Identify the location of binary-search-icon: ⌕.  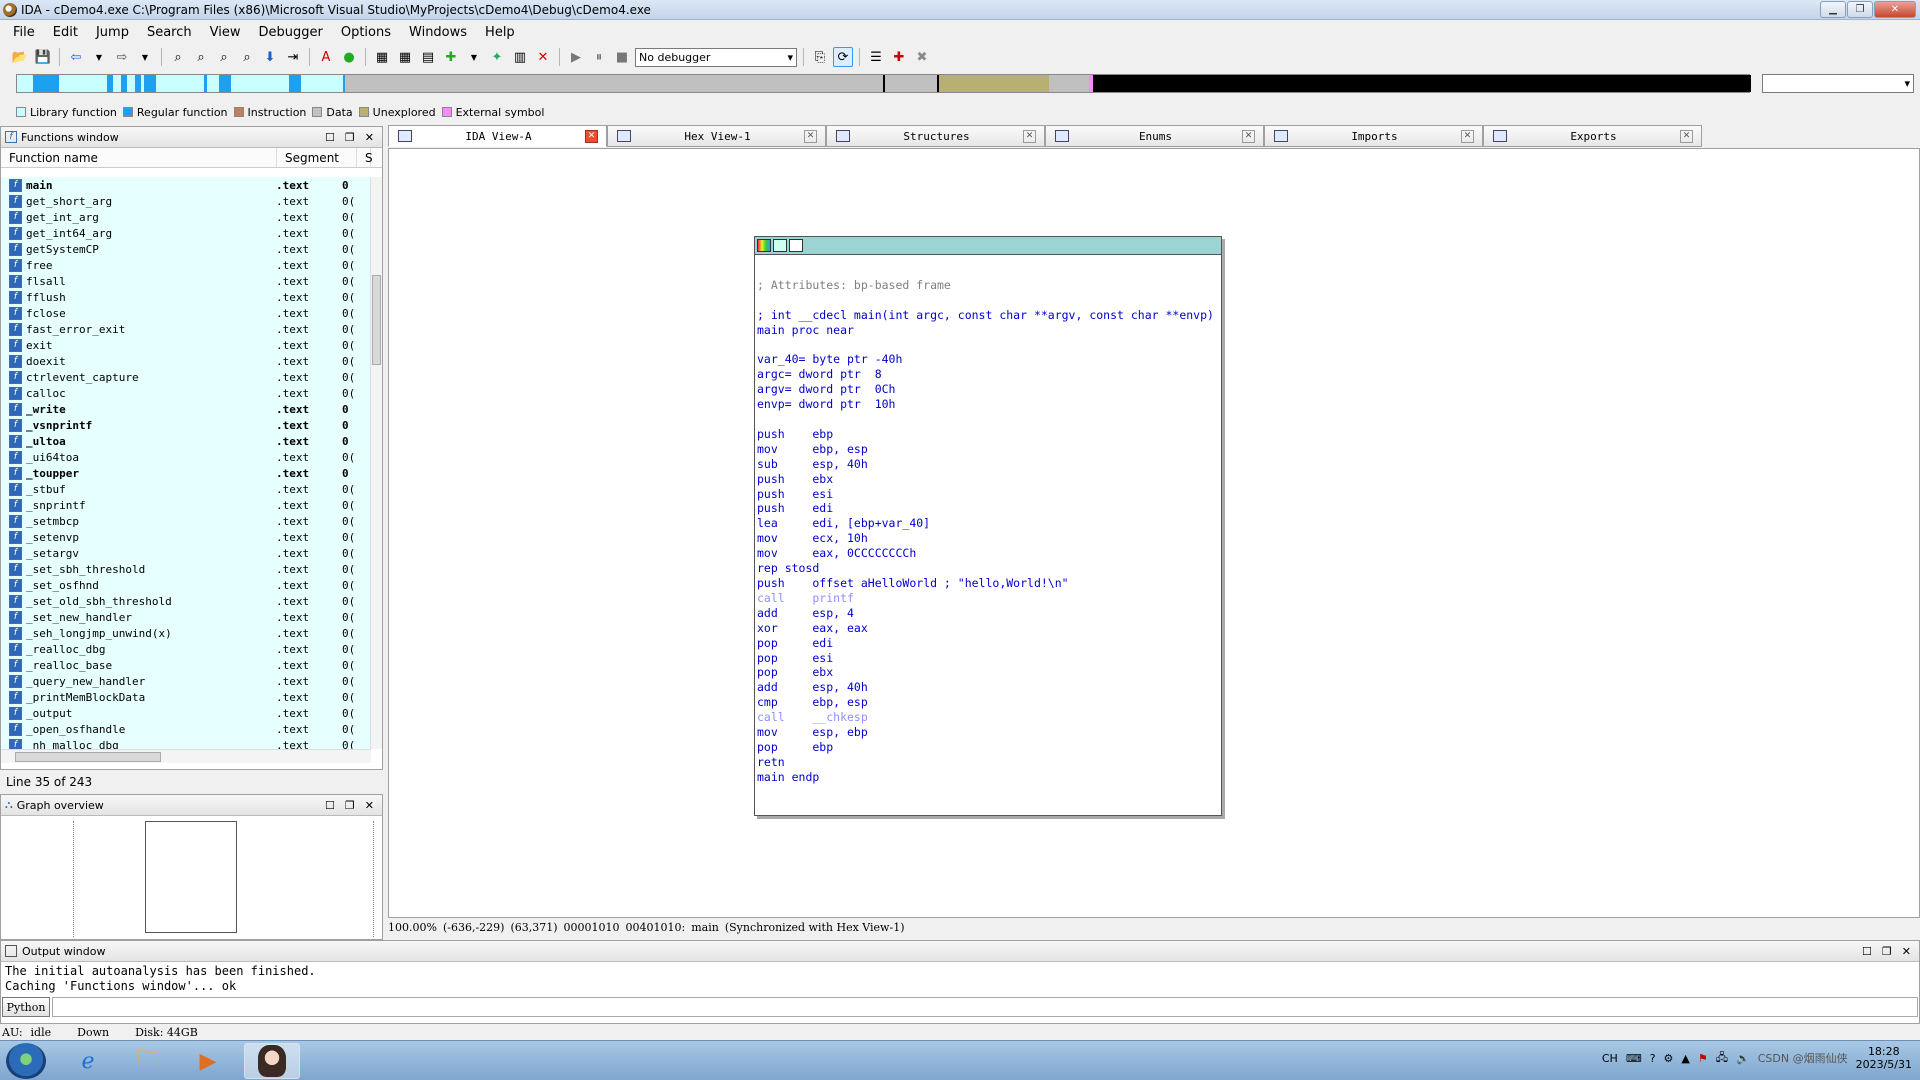
(178, 57).